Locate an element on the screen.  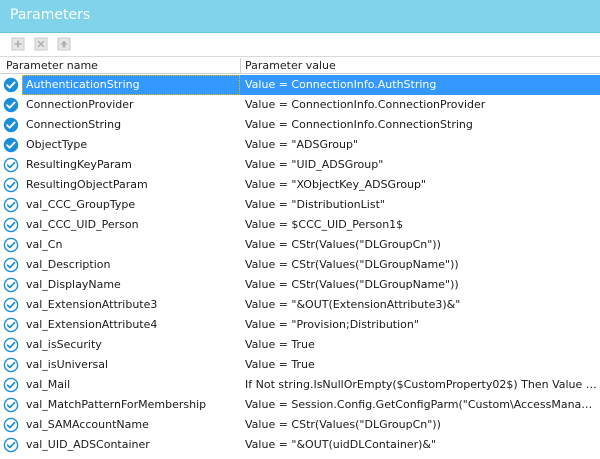
column-header-value: Parameter value is located at coordinates (290, 65).